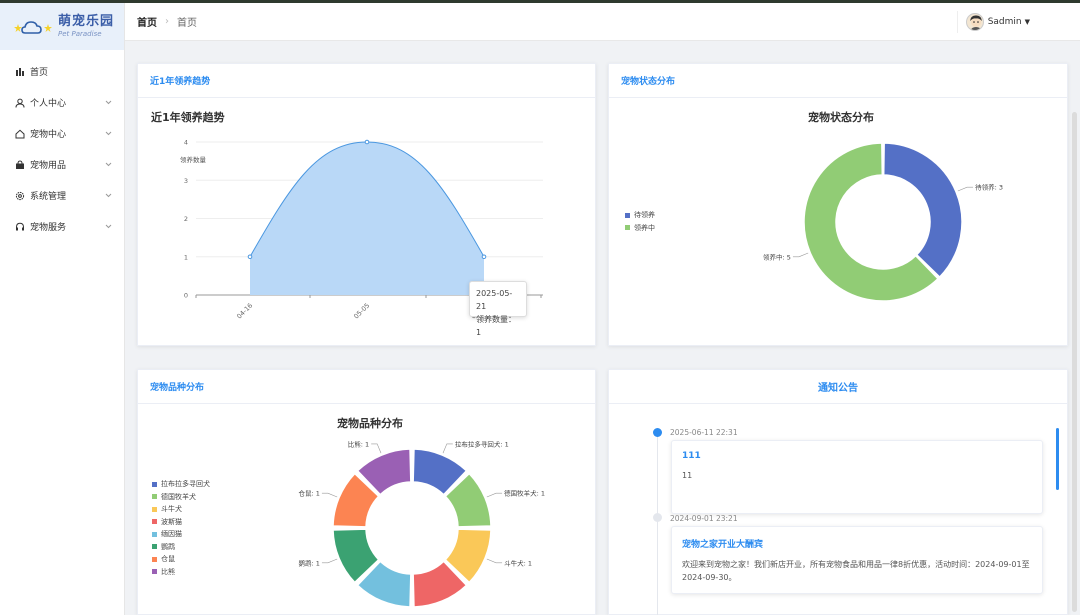 The height and width of the screenshot is (615, 1080). I want to click on y-tick-label: 2, so click(186, 219).